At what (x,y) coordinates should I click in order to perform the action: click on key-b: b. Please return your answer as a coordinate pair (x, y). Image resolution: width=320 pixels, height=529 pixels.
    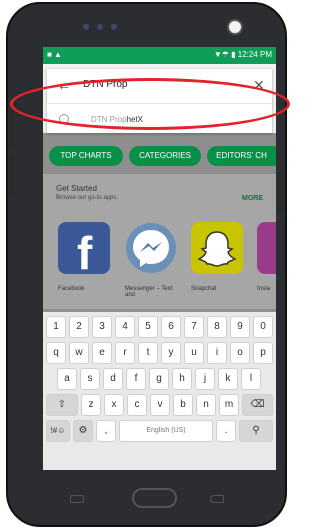
    Looking at the image, I should click on (183, 405).